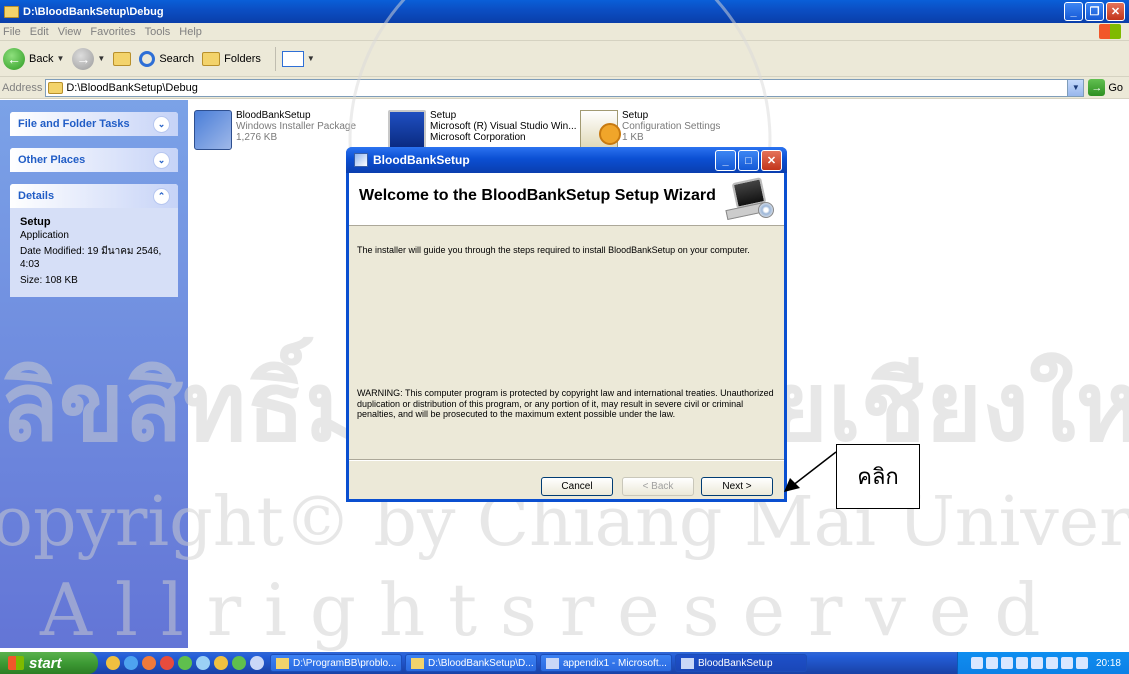 This screenshot has width=1129, height=674. What do you see at coordinates (1115, 11) in the screenshot?
I see `close-button: ✕` at bounding box center [1115, 11].